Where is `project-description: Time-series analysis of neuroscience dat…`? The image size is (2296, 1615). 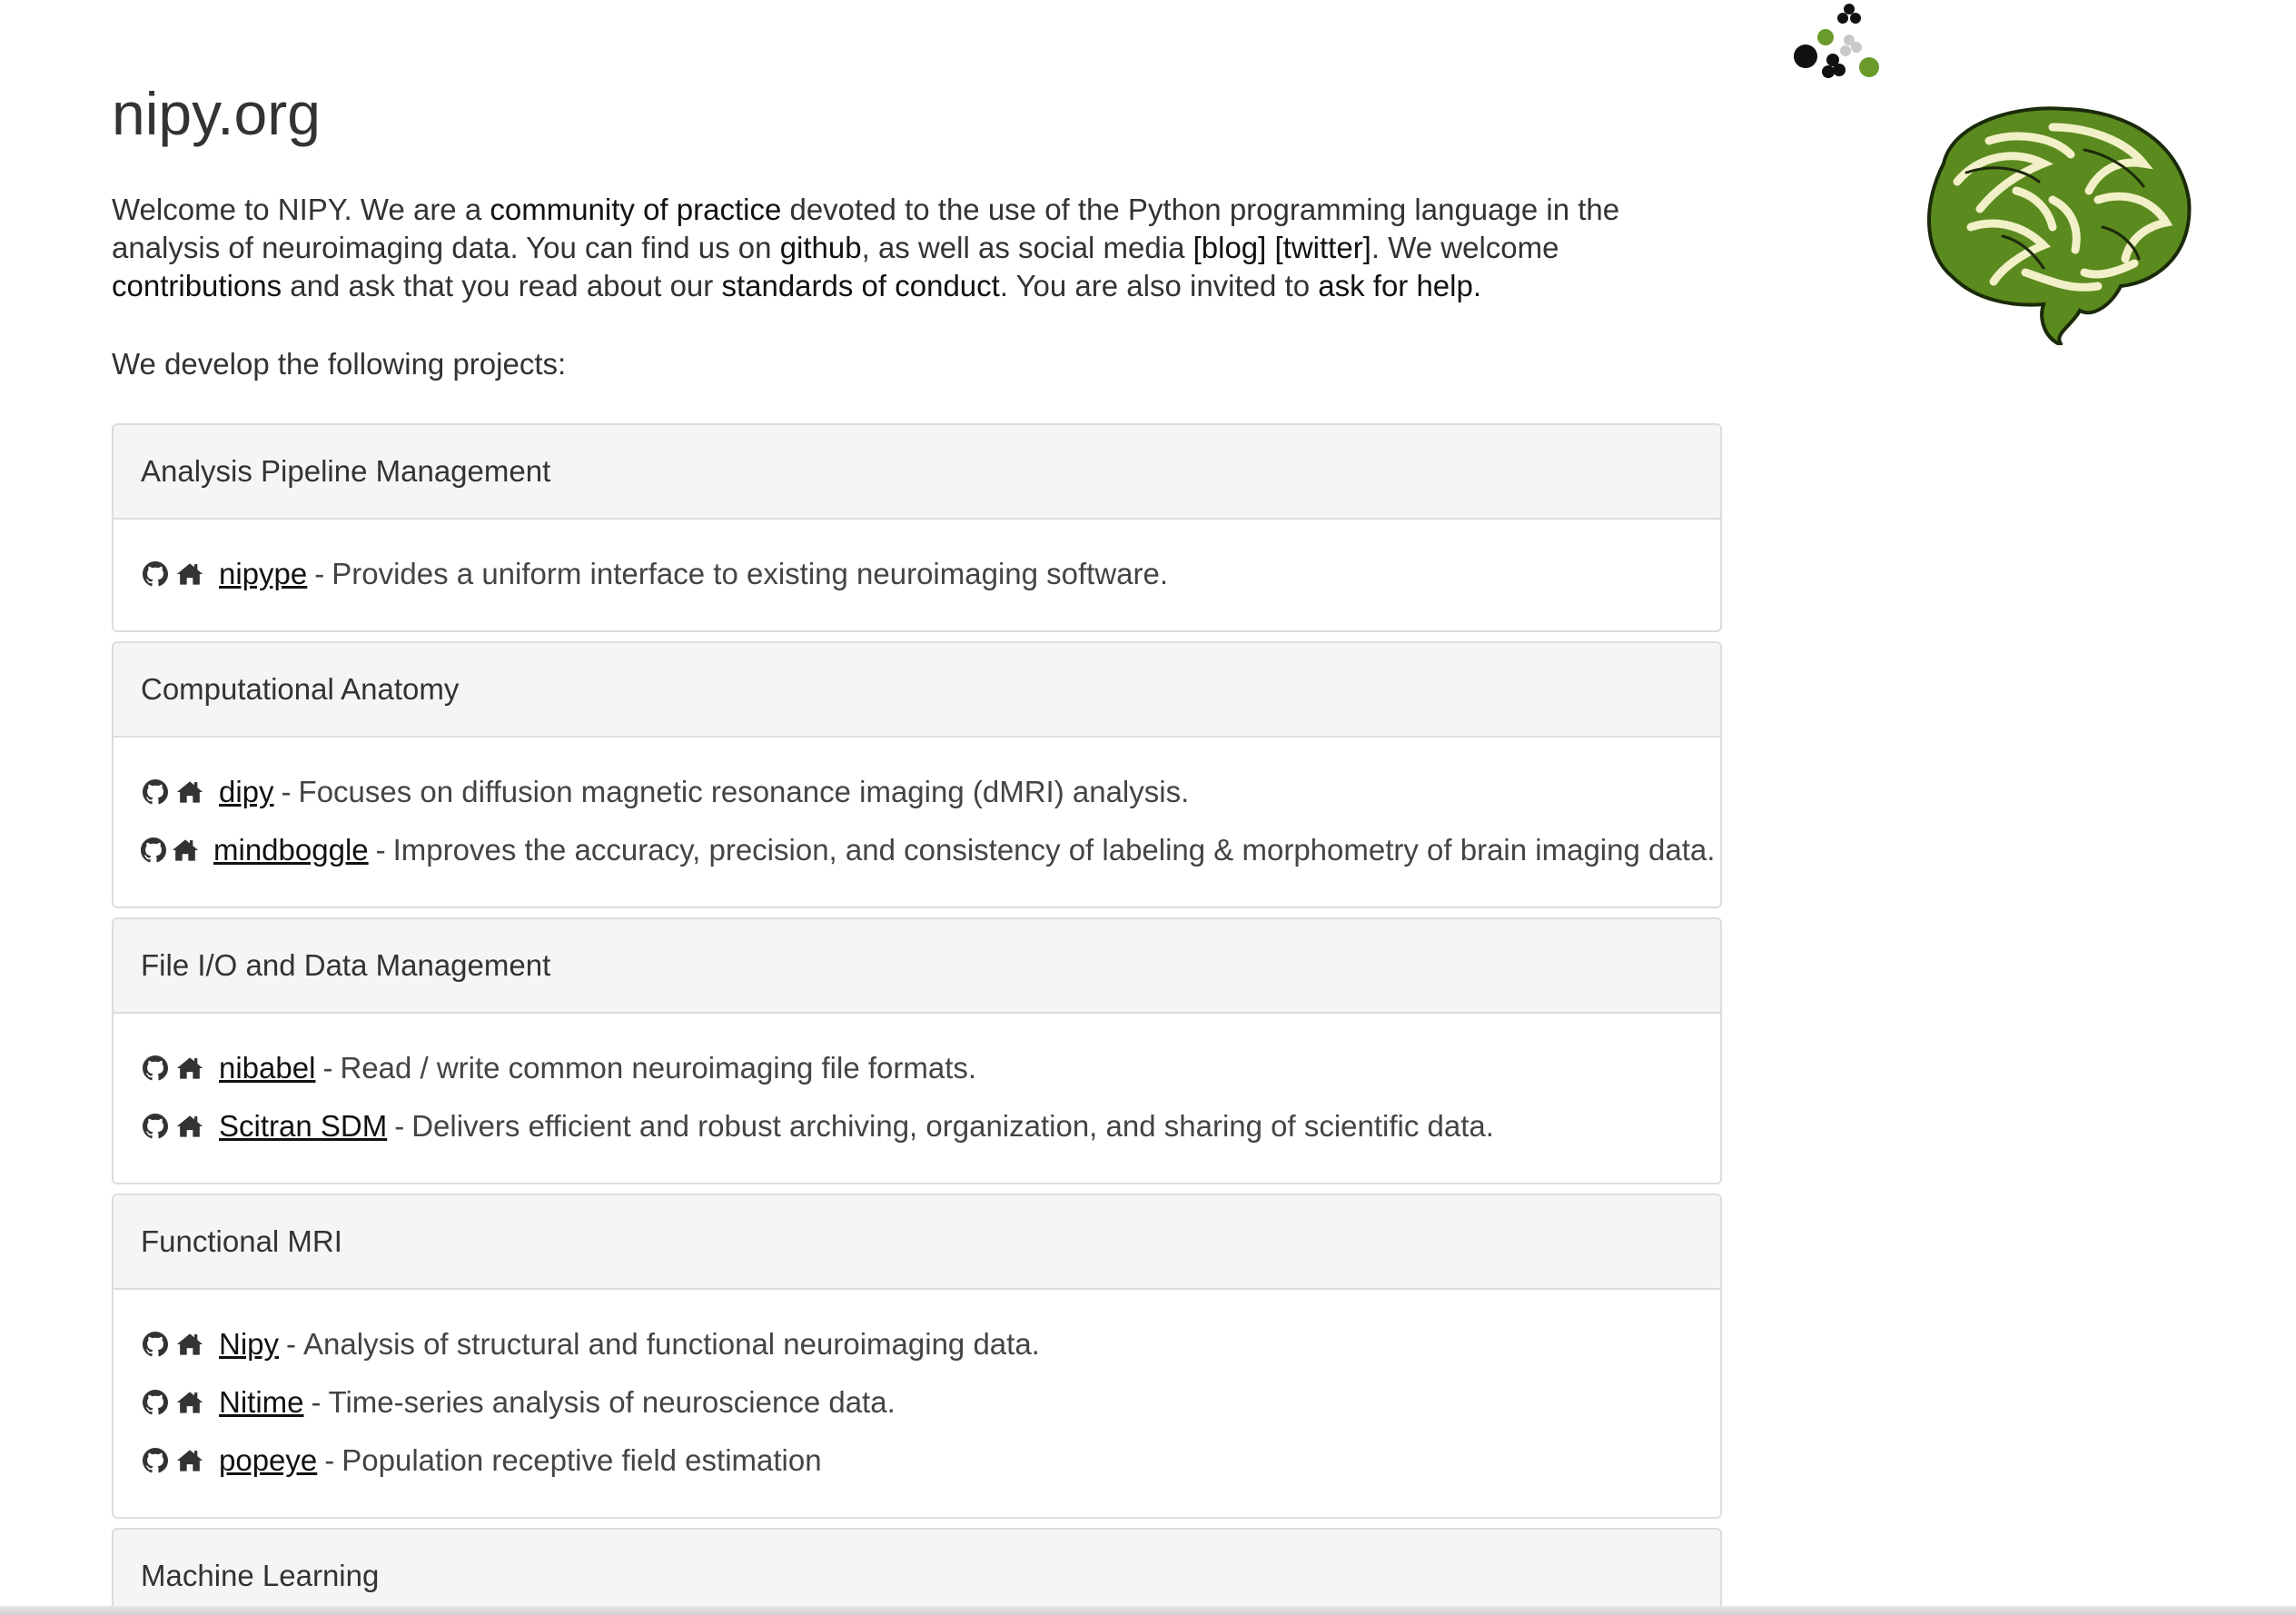 project-description: Time-series analysis of neuroscience dat… is located at coordinates (612, 1402).